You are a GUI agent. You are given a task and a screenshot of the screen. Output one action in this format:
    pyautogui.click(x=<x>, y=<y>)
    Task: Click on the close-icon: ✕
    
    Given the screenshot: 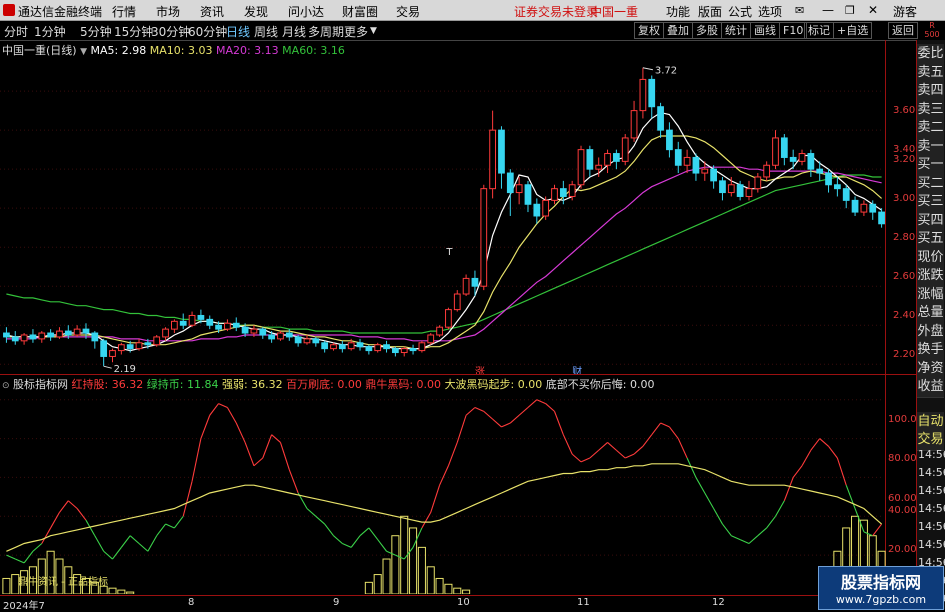 What is the action you would take?
    pyautogui.click(x=873, y=10)
    